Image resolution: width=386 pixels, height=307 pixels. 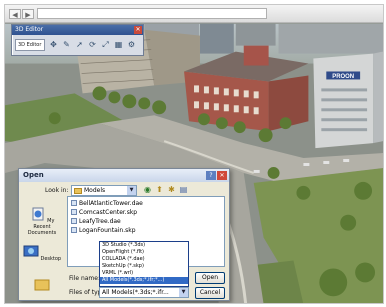 I want to click on up-folder-icon: ⬆, so click(x=159, y=190).